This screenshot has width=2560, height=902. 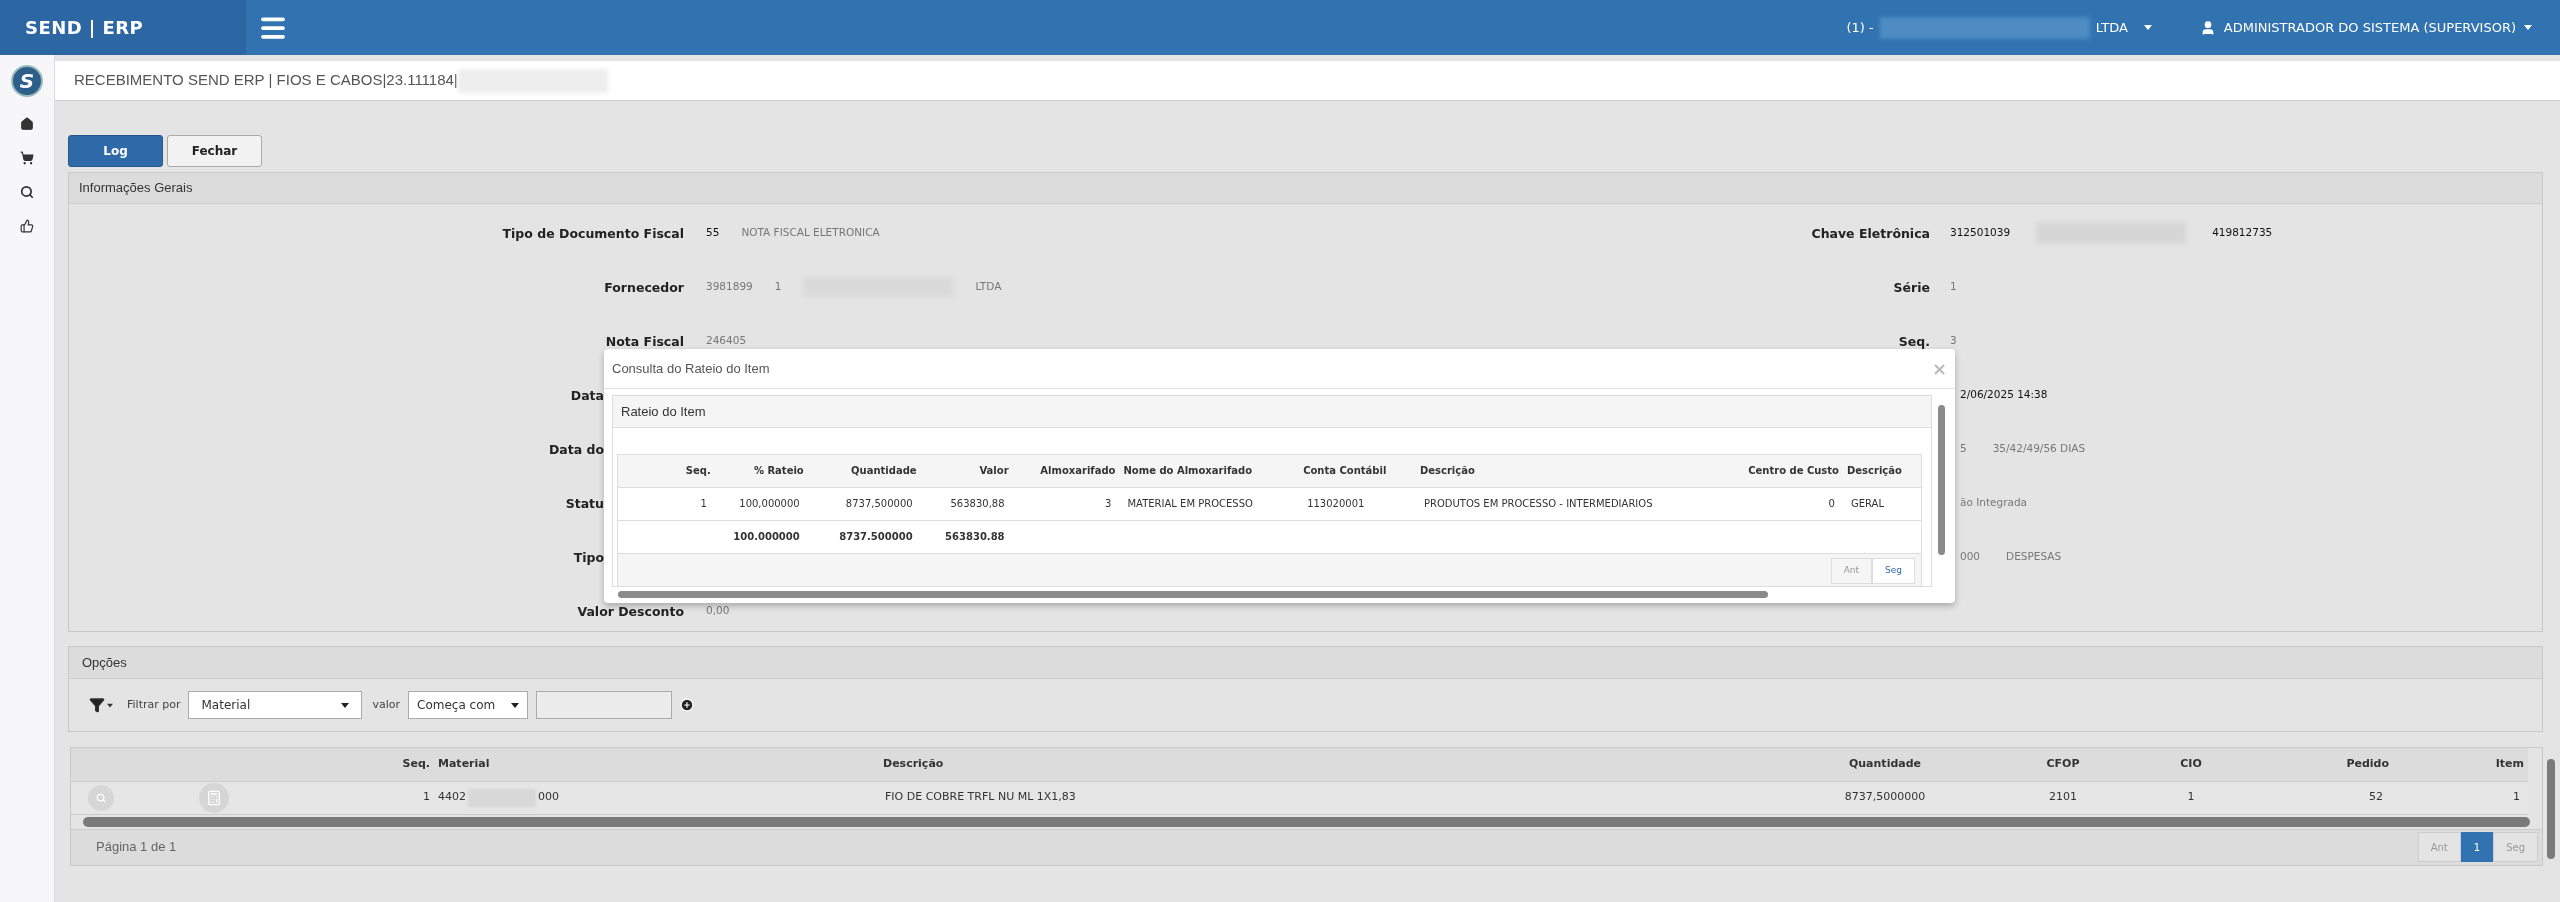 What do you see at coordinates (2004, 395) in the screenshot?
I see `field-value: 2/06/2025 14:38` at bounding box center [2004, 395].